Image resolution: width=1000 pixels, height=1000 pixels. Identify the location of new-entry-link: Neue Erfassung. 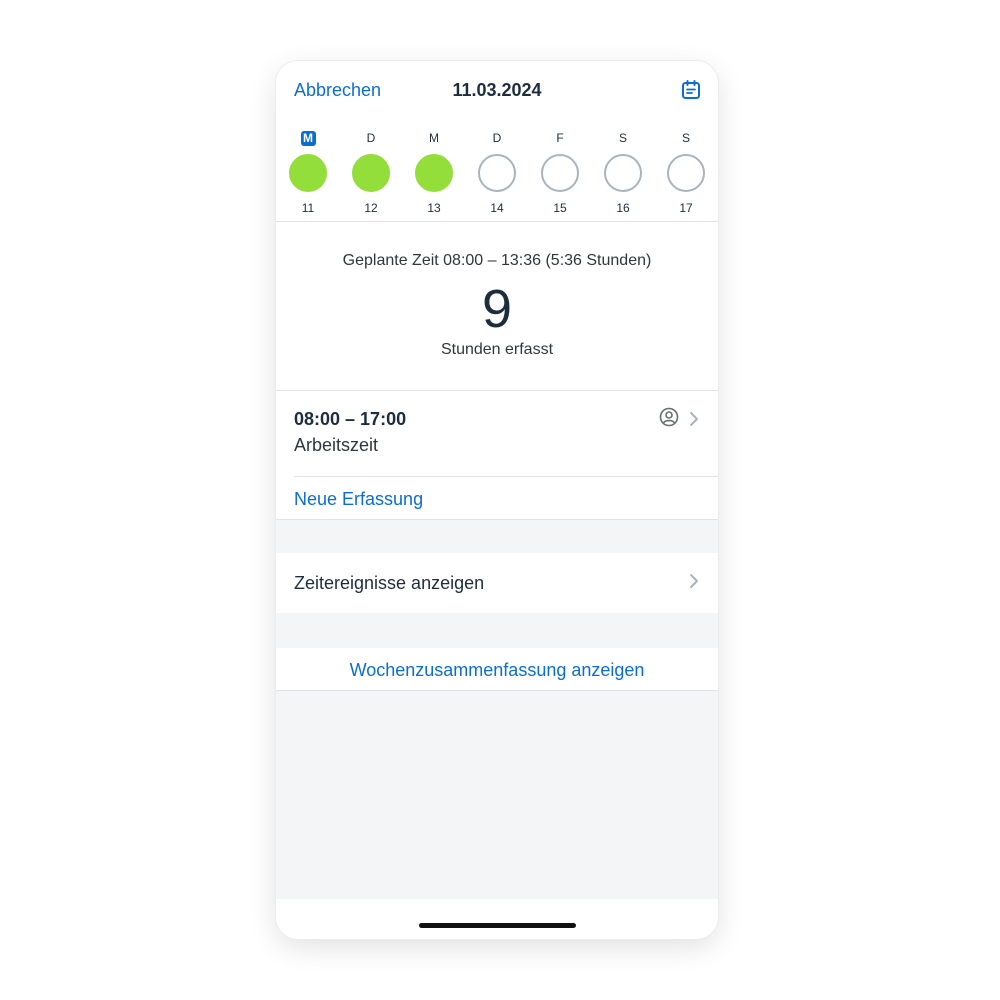
(358, 499).